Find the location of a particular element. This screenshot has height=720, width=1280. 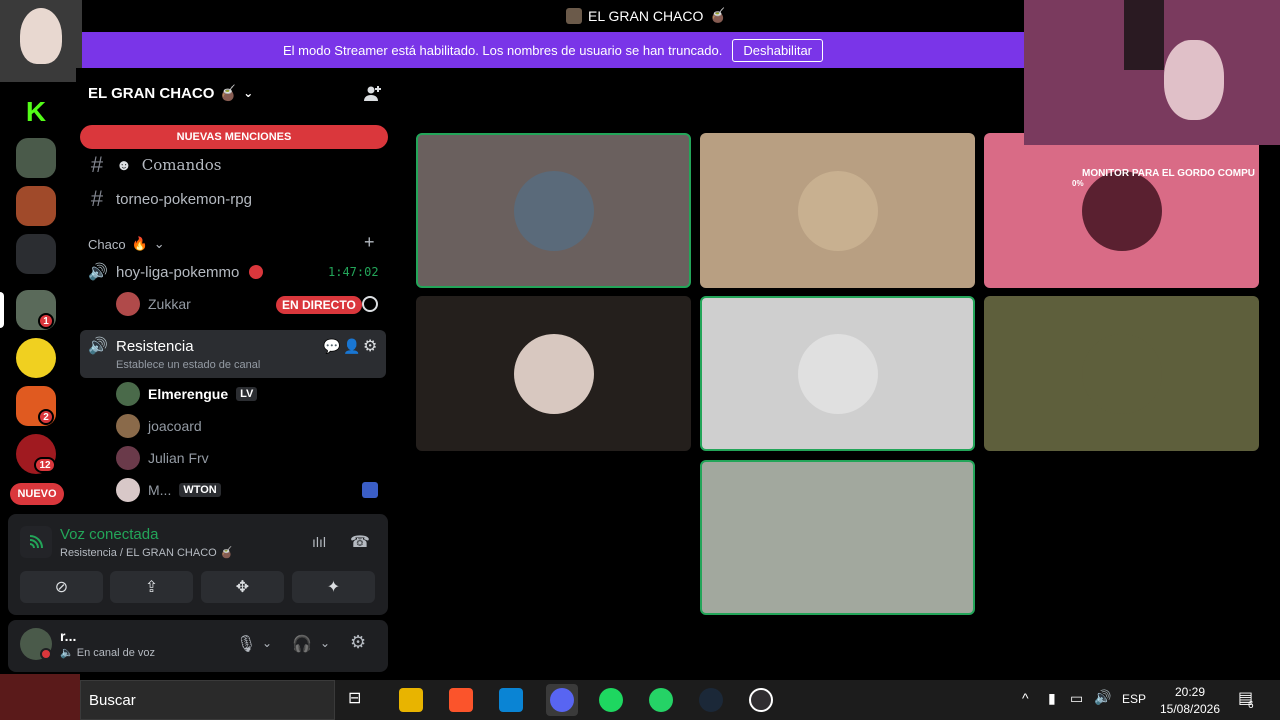

soundboard-button: ✦ is located at coordinates (333, 587).